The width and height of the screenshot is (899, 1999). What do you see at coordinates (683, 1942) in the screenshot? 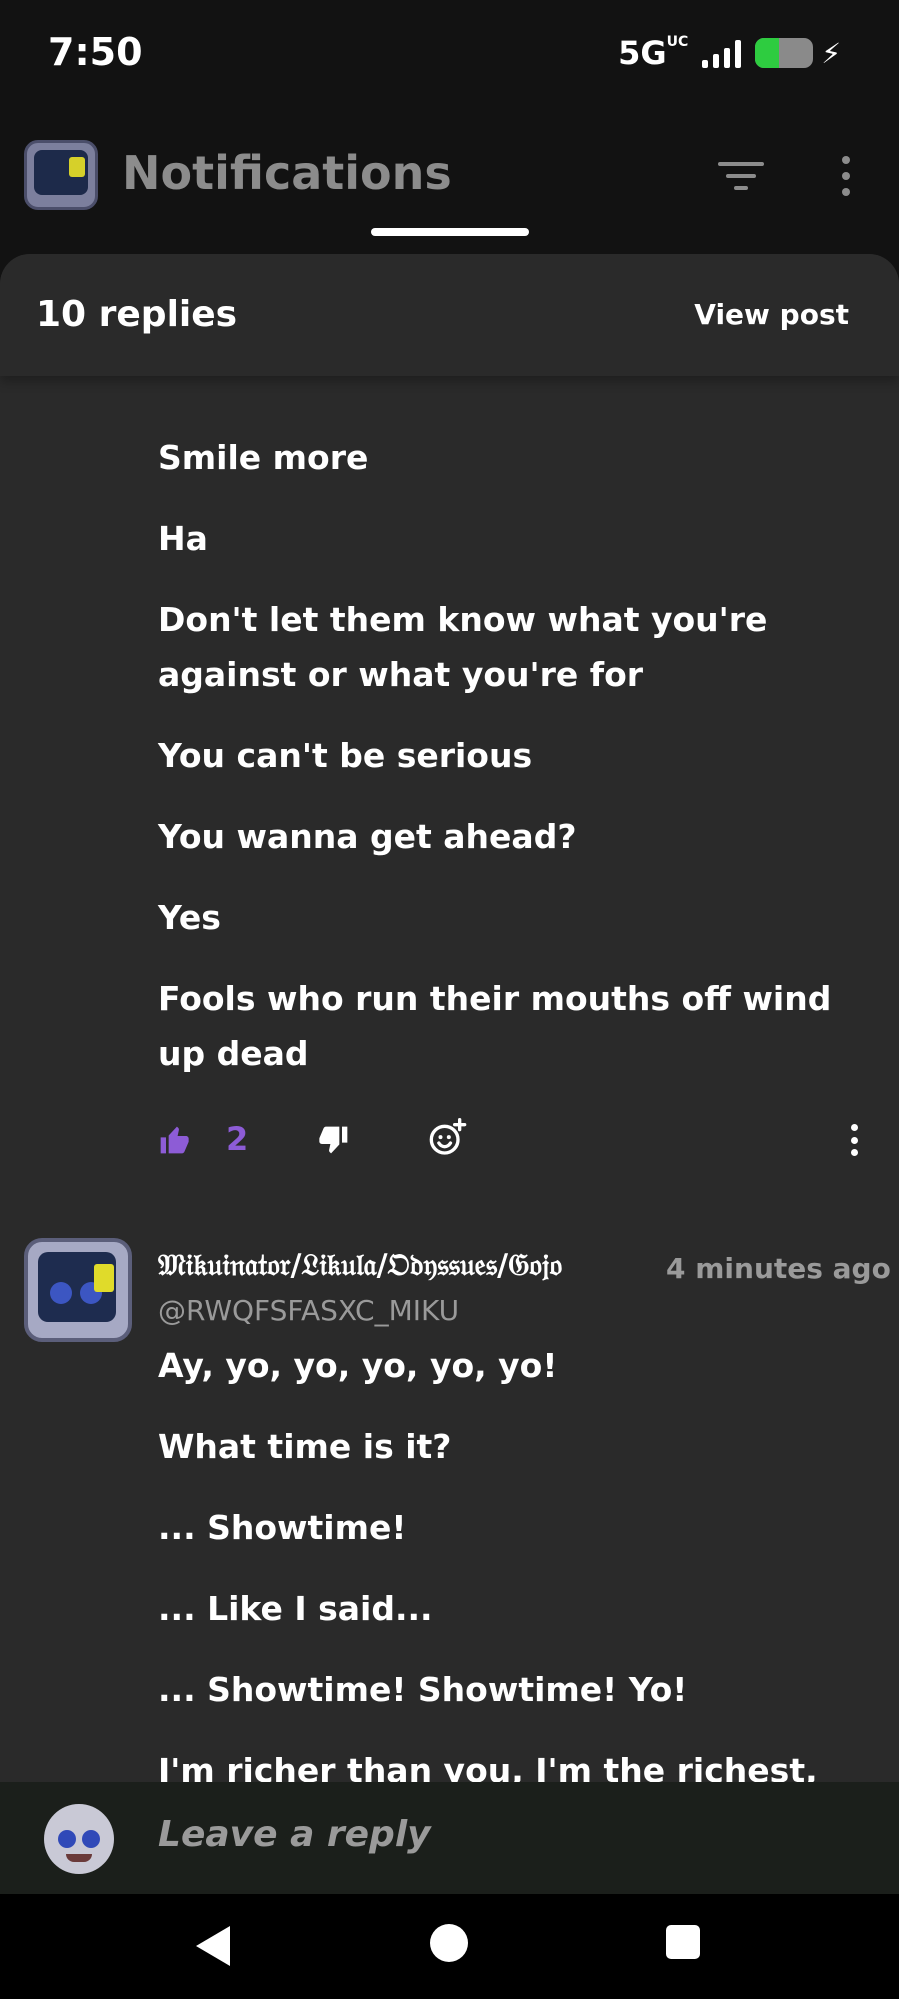
I see `recents-icon` at bounding box center [683, 1942].